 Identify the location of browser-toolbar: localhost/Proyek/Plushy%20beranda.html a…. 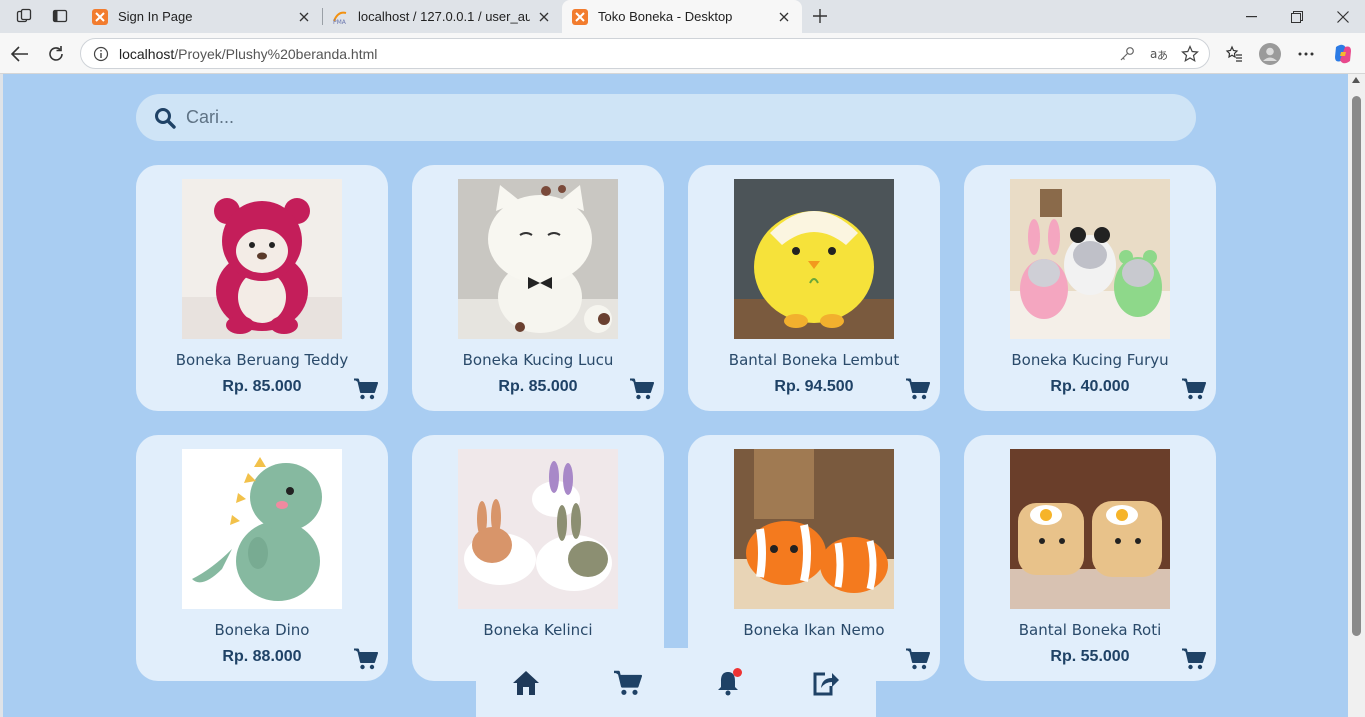
(682, 53).